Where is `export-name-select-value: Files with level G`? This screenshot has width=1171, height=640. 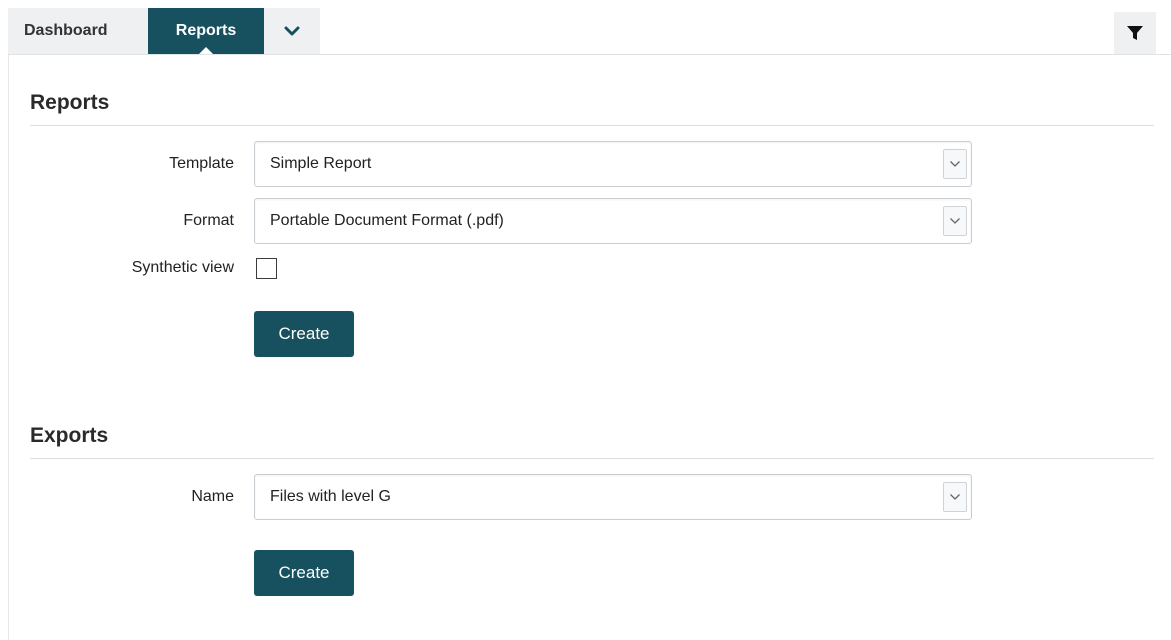
export-name-select-value: Files with level G is located at coordinates (330, 496).